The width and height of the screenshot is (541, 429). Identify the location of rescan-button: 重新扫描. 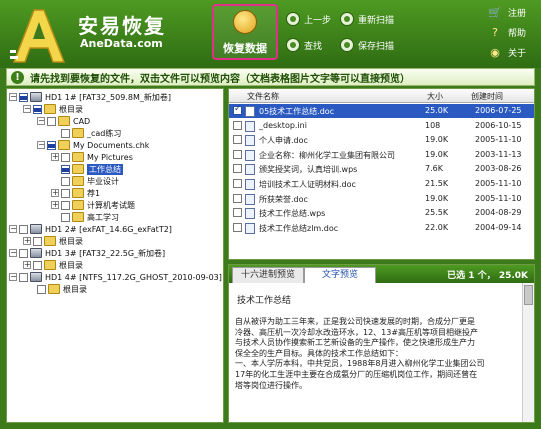
(367, 19).